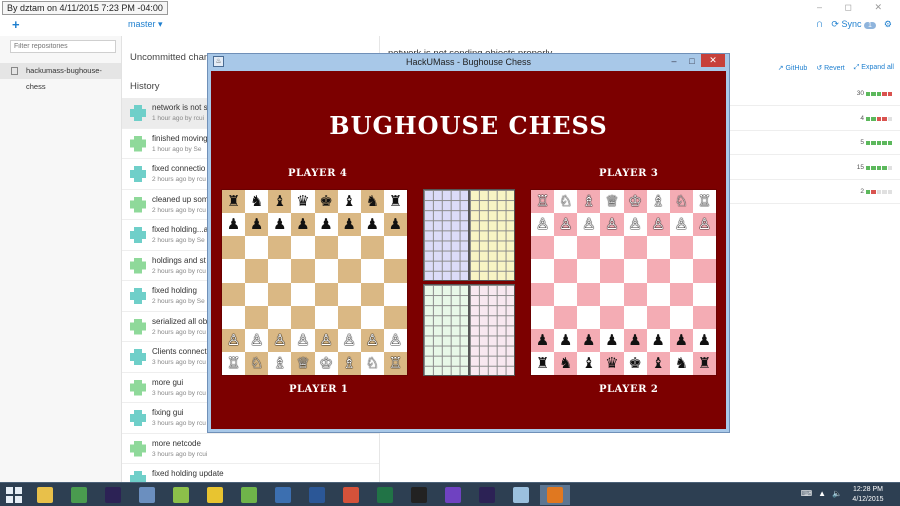  I want to click on java-icon, so click(555, 495).